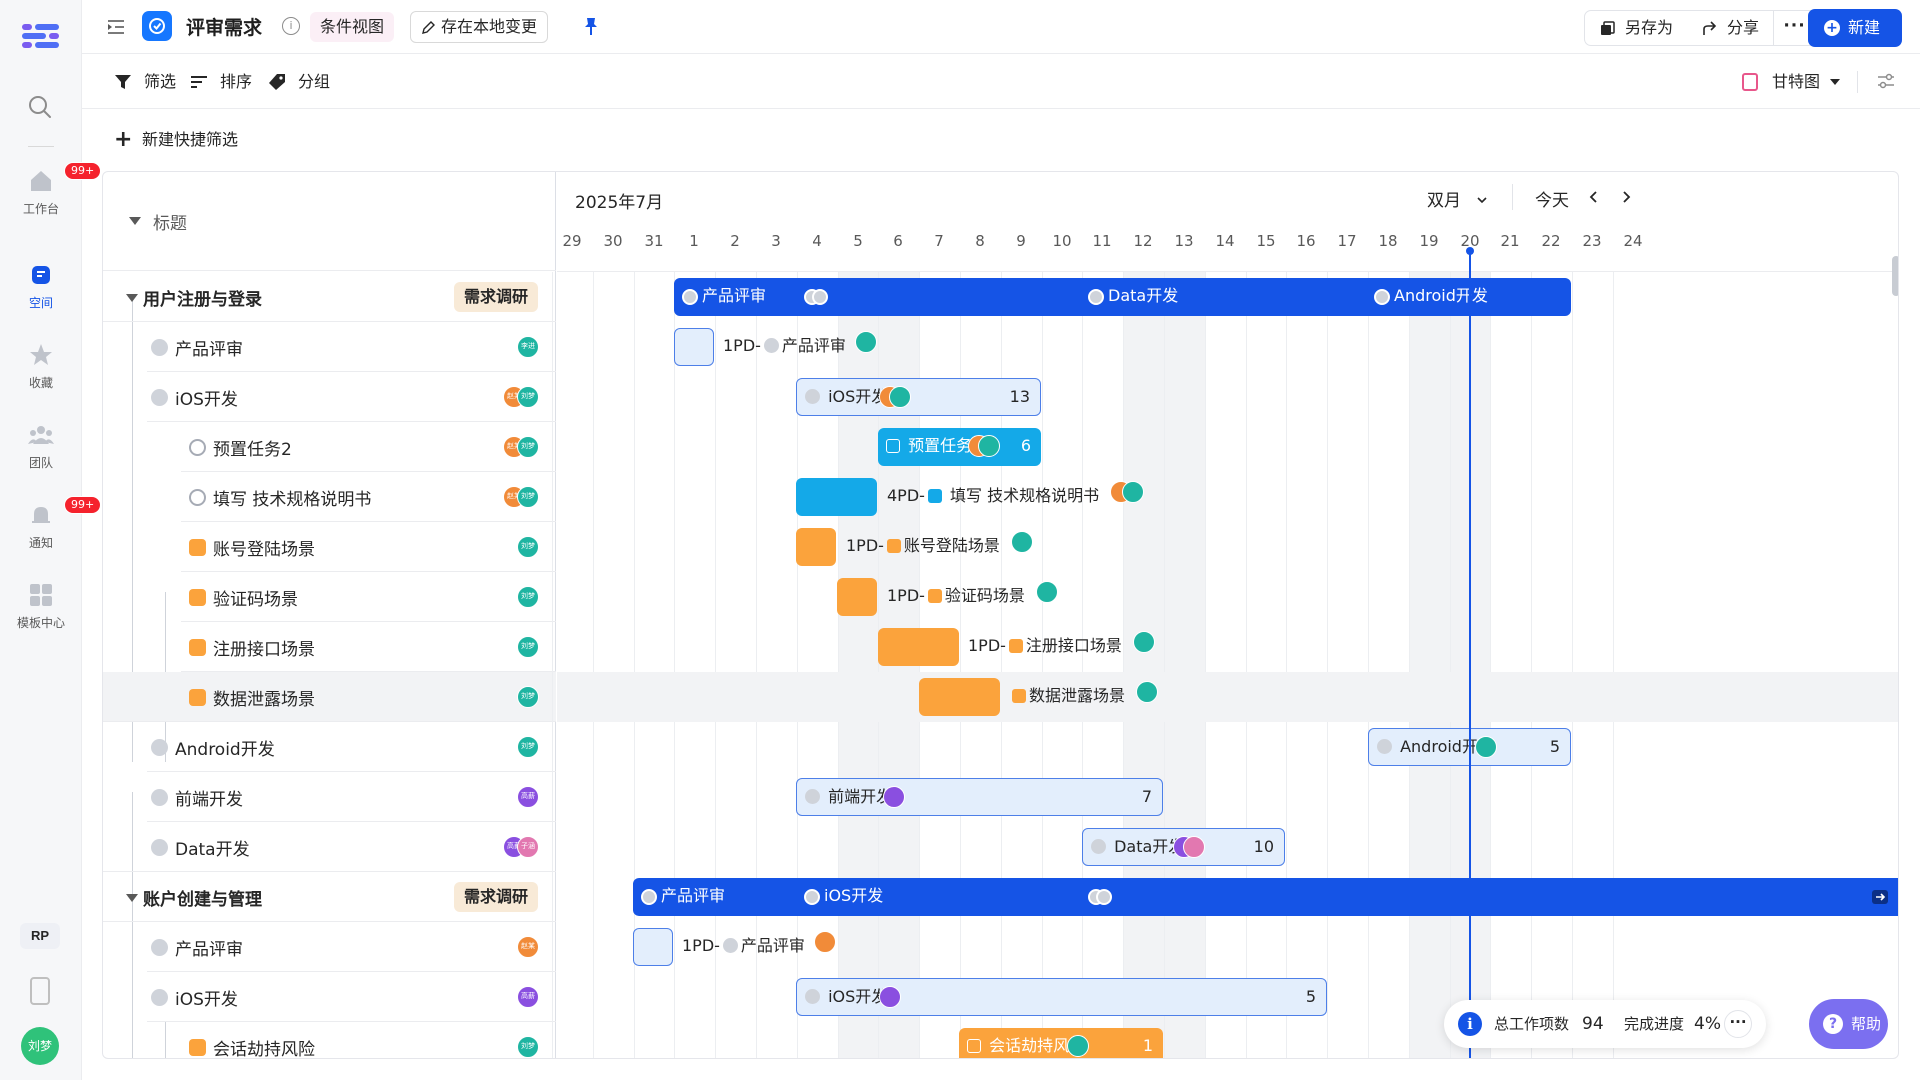  I want to click on chevron-right-icon, so click(1626, 197).